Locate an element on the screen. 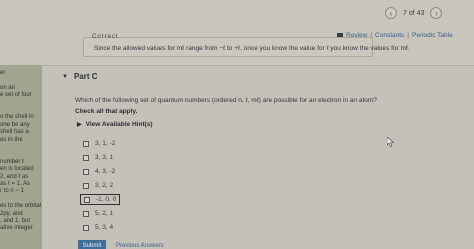 This screenshot has width=474, height=249. page-count: 7 of 43 is located at coordinates (414, 13).